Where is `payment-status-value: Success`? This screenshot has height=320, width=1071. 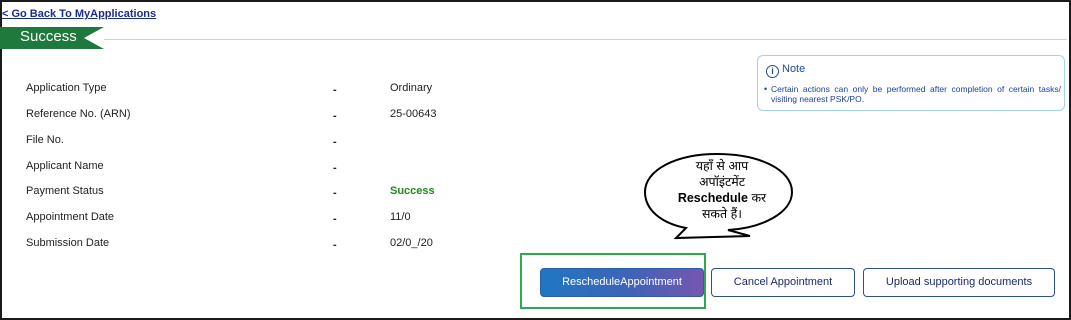 payment-status-value: Success is located at coordinates (412, 191).